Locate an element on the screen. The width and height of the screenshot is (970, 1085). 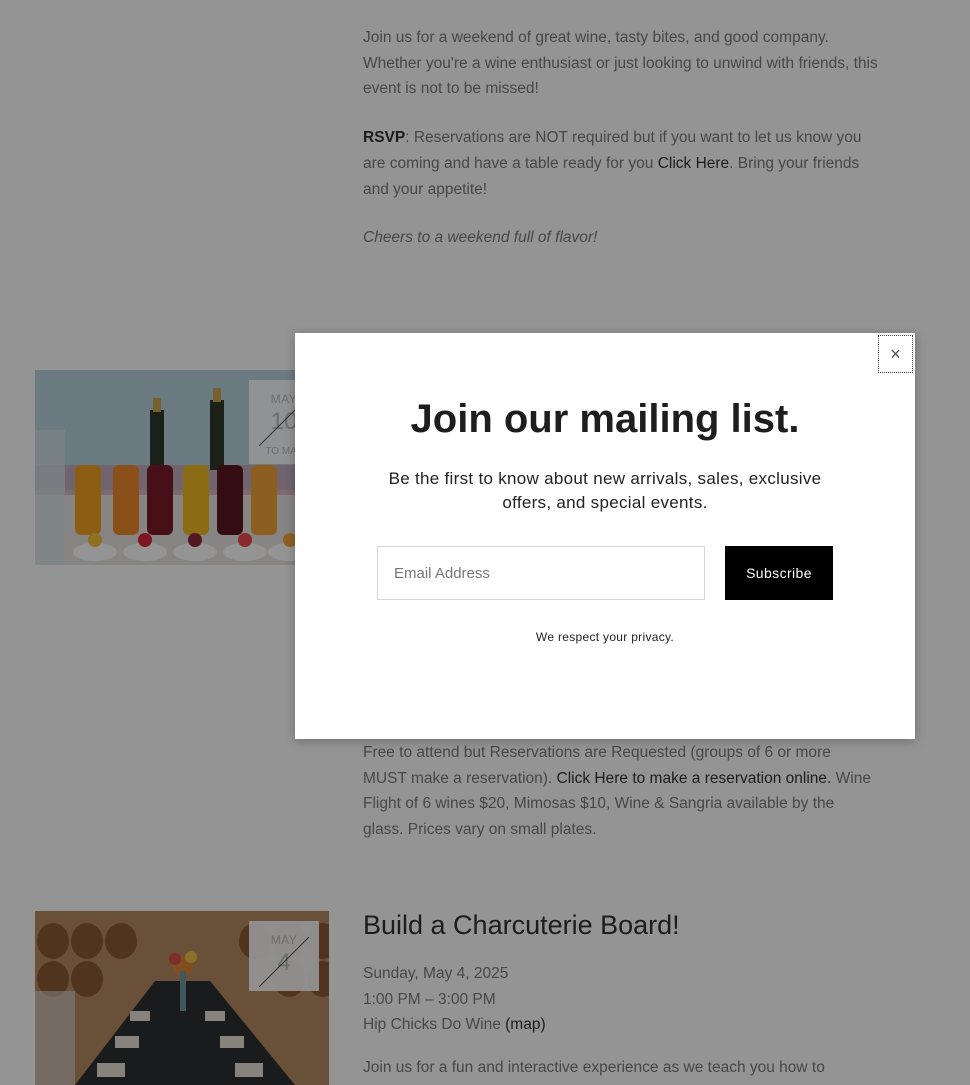
close-button: × is located at coordinates (895, 354).